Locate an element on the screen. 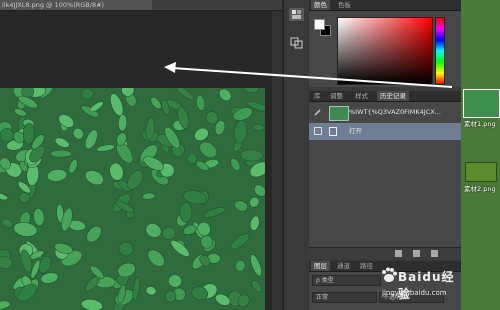 The image size is (500, 310). desktop-file2-thumbnail is located at coordinates (481, 172).